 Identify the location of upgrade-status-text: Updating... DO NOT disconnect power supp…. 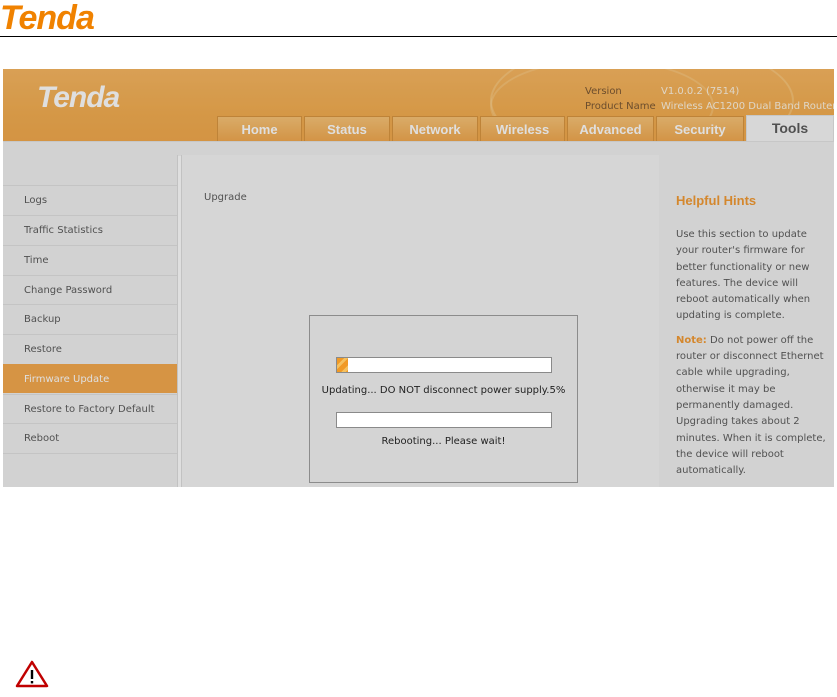
(443, 390).